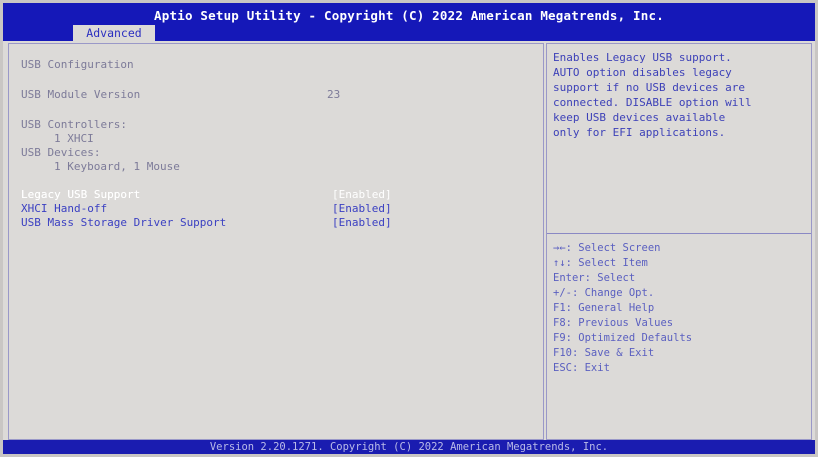 This screenshot has width=818, height=457. Describe the element at coordinates (604, 353) in the screenshot. I see `key-hint-save-exit: F10: Save & Exit` at that location.